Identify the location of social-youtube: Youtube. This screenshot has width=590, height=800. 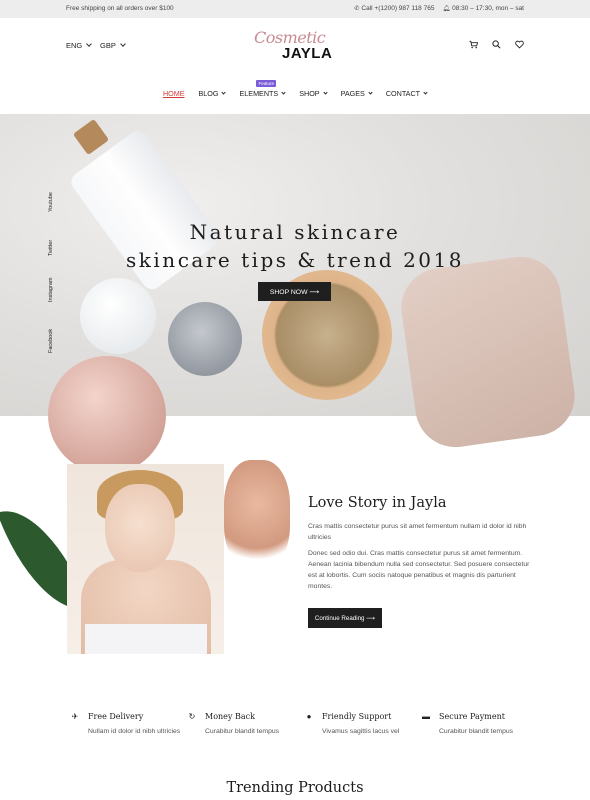
(51, 202).